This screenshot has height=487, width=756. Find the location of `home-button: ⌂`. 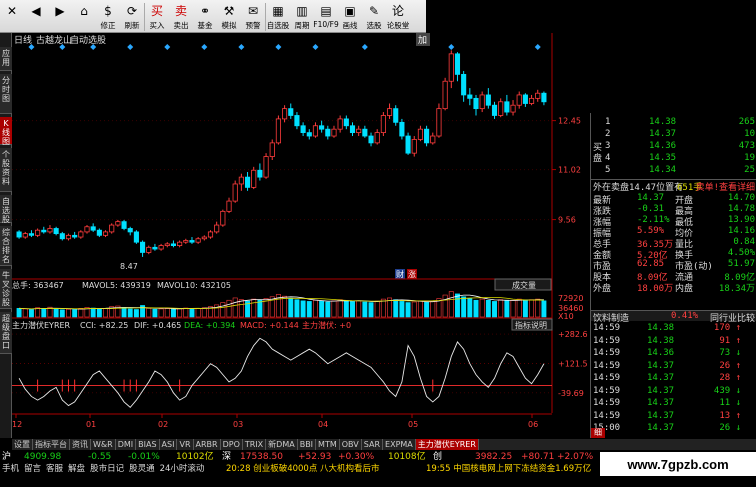

home-button: ⌂ is located at coordinates (84, 16).